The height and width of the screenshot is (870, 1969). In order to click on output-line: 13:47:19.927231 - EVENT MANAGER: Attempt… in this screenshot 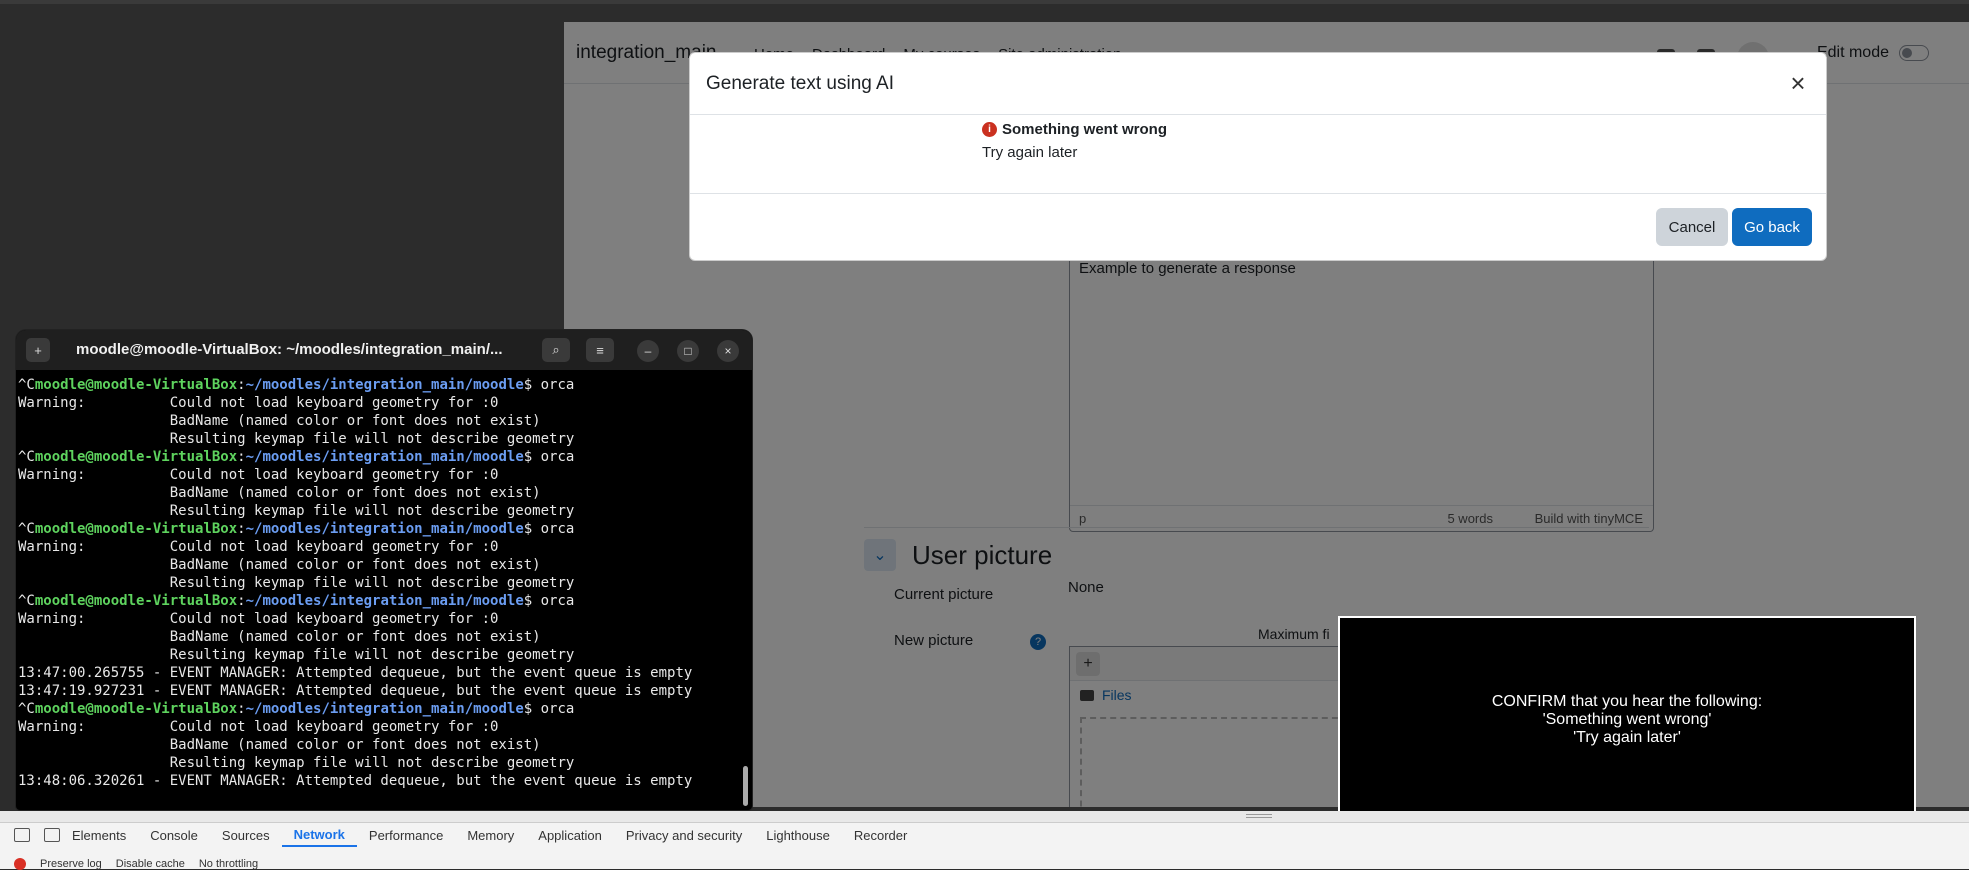, I will do `click(355, 691)`.